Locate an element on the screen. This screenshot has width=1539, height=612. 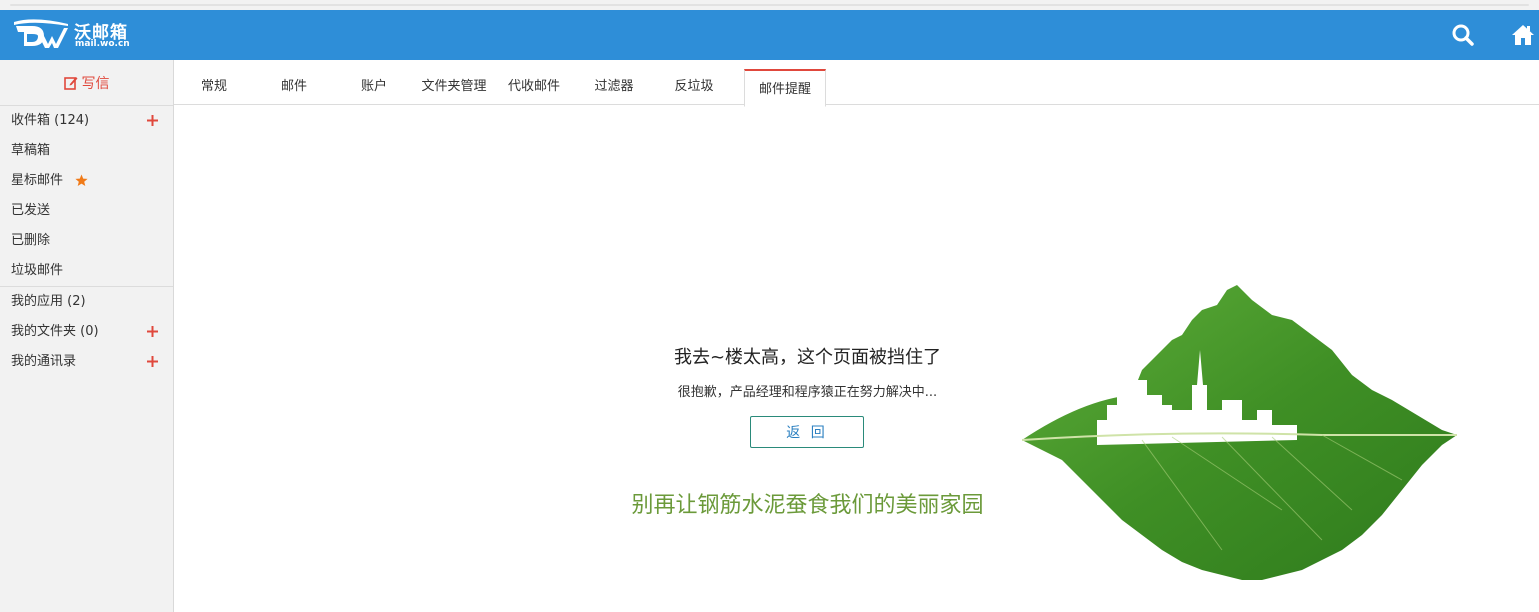
sidebar-item-inbox: 收件箱 (124) is located at coordinates (86, 121).